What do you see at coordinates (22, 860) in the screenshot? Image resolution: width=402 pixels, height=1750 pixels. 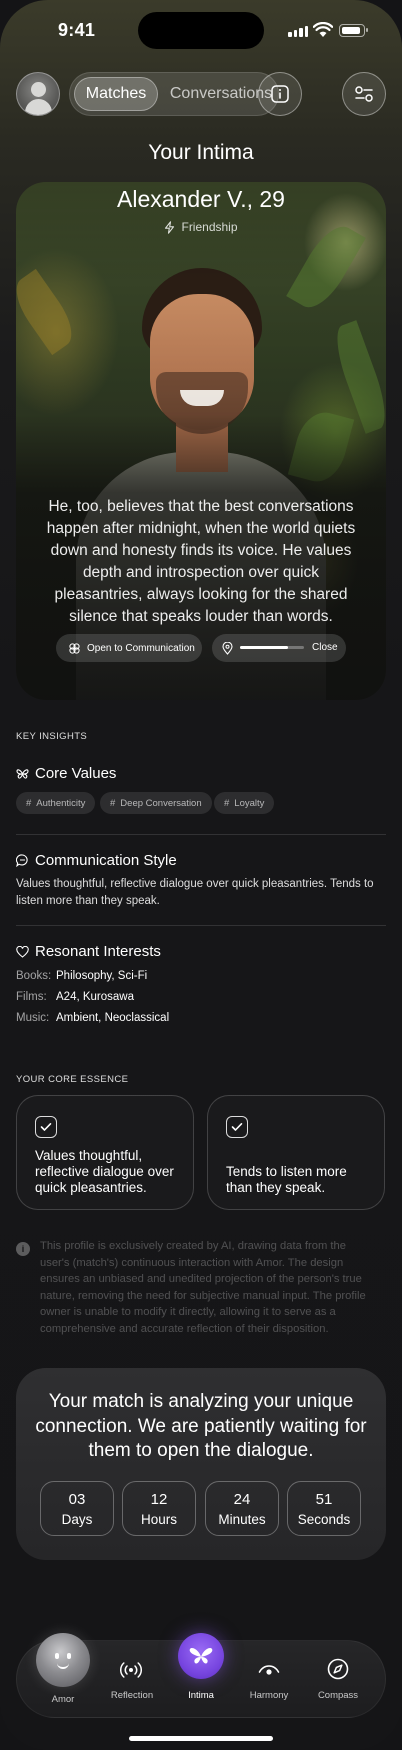 I see `chat-bubble-icon` at bounding box center [22, 860].